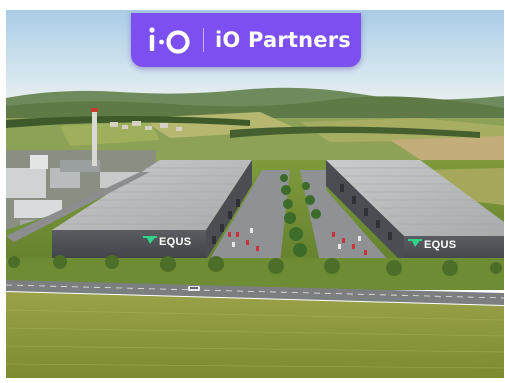 This screenshot has height=383, width=505. I want to click on brand-name: iO Partners, so click(283, 40).